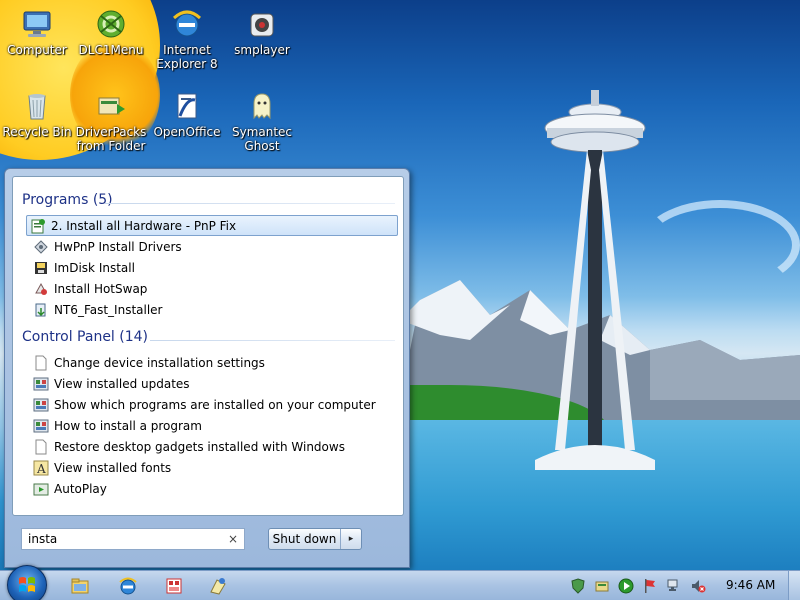 This screenshot has height=600, width=800. I want to click on cp-item-label: View installed updates, so click(122, 383).